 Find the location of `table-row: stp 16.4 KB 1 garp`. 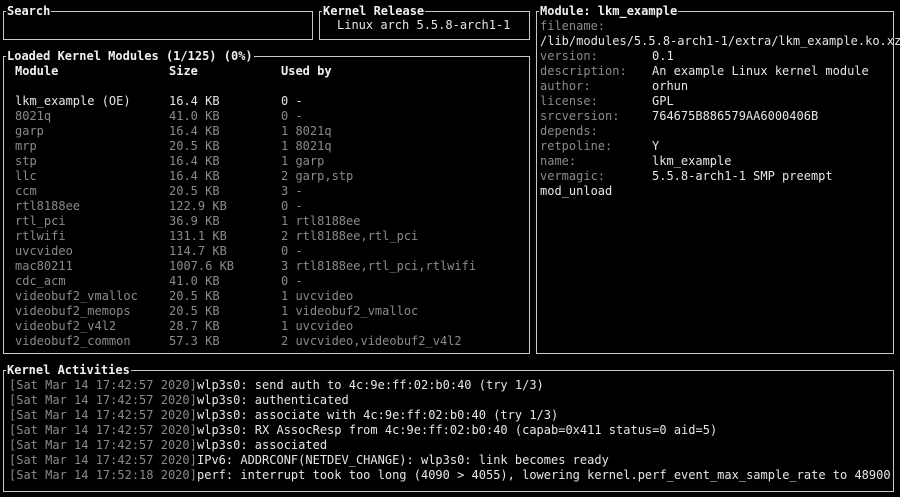

table-row: stp 16.4 KB 1 garp is located at coordinates (264, 161).